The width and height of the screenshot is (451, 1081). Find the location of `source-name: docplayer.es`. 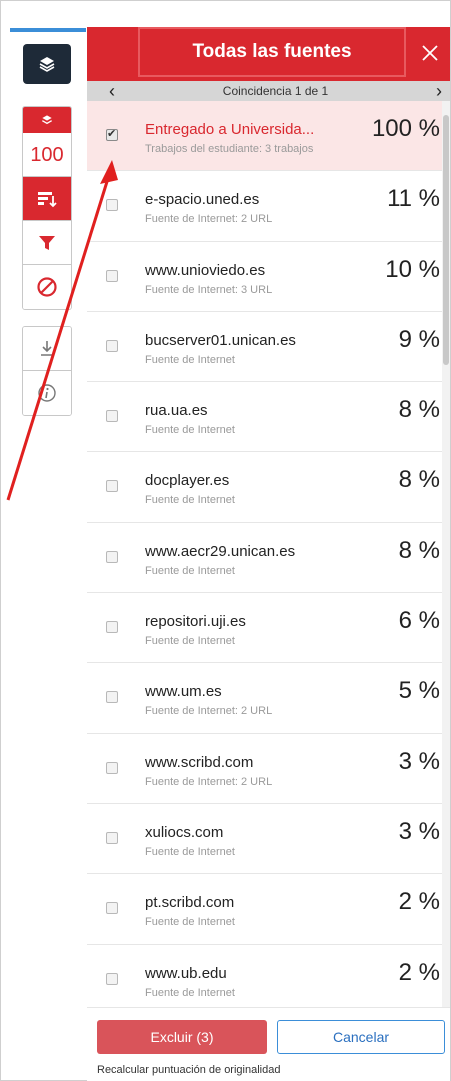

source-name: docplayer.es is located at coordinates (245, 480).